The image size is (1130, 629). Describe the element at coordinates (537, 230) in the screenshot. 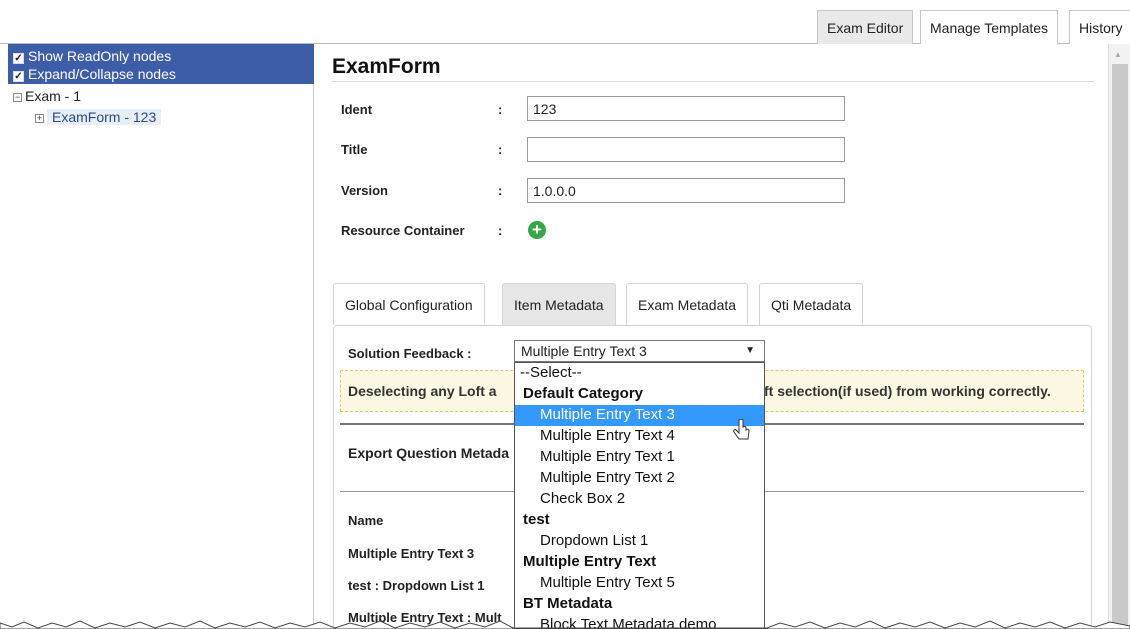

I see `add-icon: +` at that location.